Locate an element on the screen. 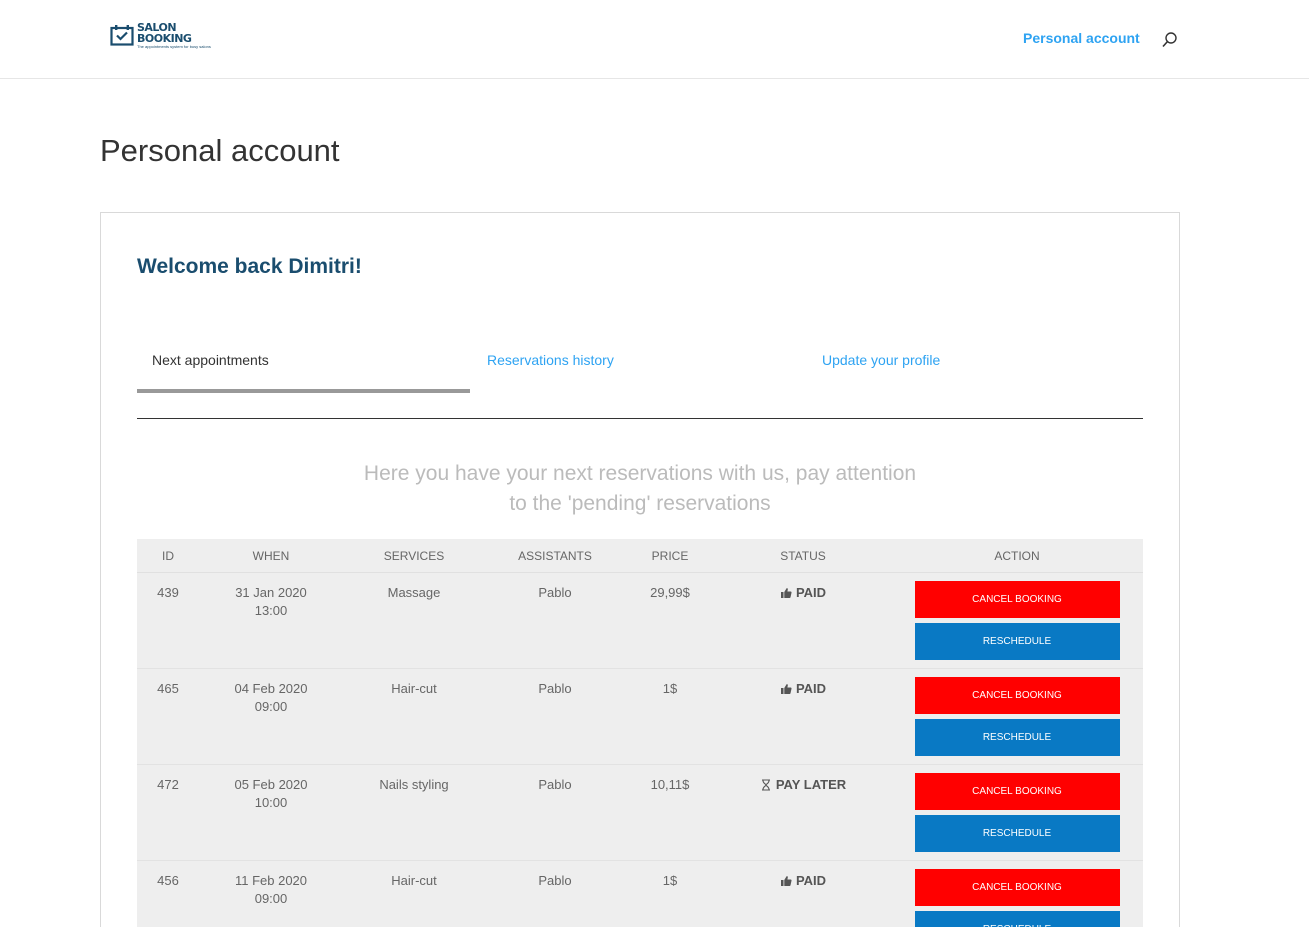 The height and width of the screenshot is (927, 1309). cell-id: 456 is located at coordinates (168, 880).